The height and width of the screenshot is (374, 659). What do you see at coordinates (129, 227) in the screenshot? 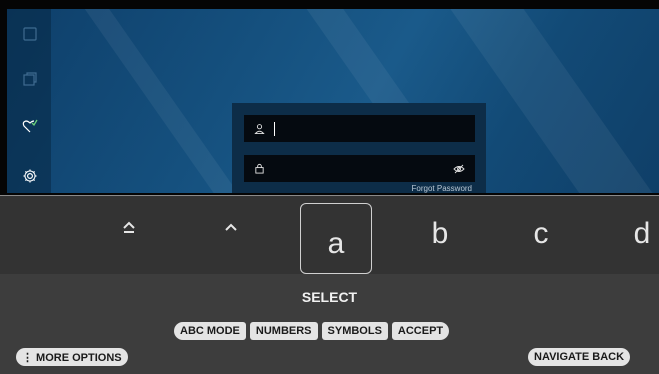
I see `shift-up-icon` at bounding box center [129, 227].